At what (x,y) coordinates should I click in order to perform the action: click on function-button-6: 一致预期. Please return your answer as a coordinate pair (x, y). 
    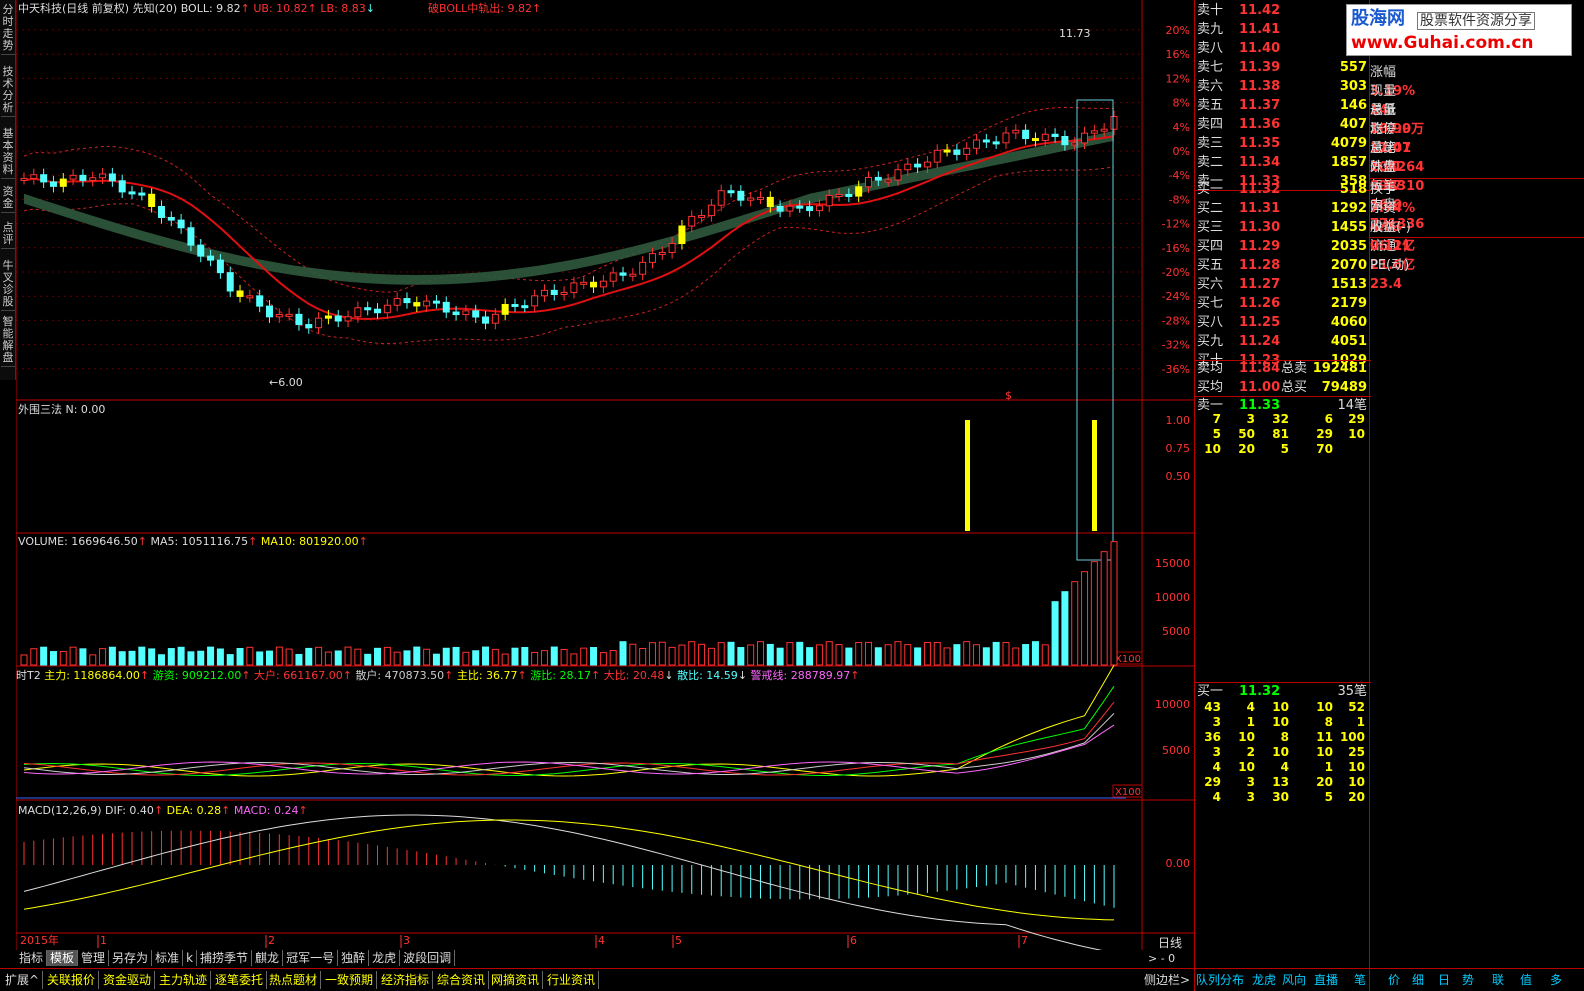
    Looking at the image, I should click on (350, 980).